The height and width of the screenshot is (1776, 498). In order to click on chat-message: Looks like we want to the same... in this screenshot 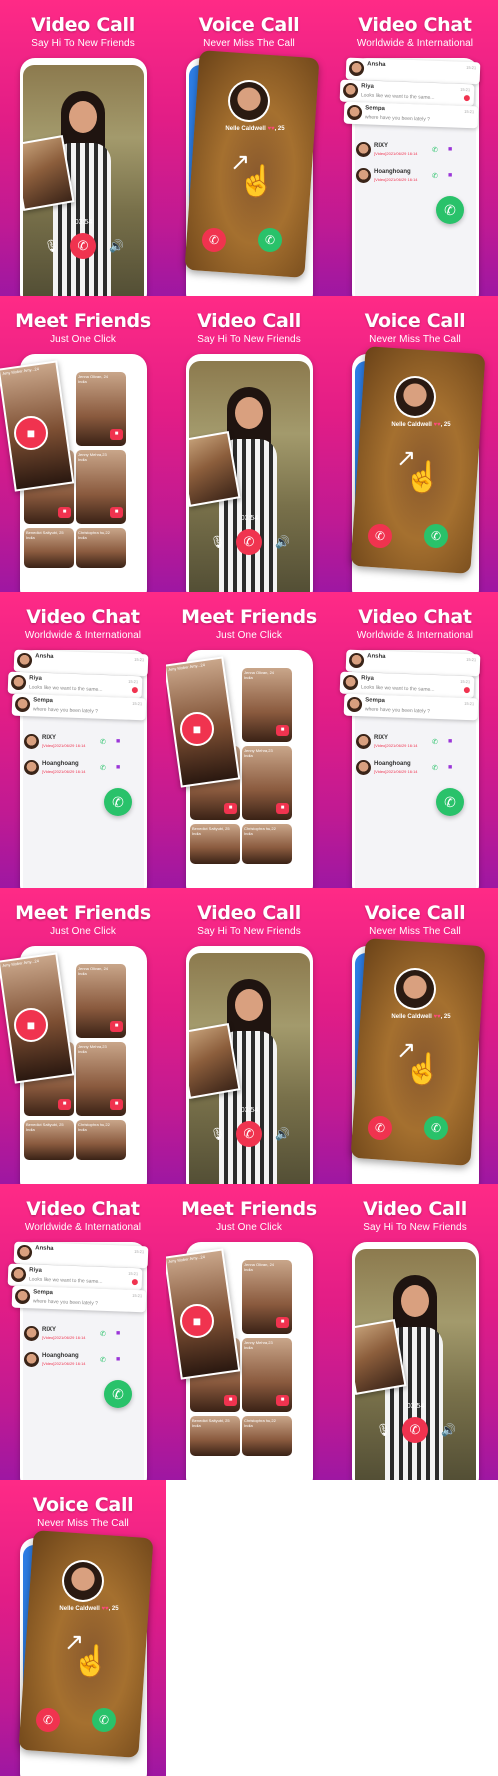, I will do `click(397, 96)`.